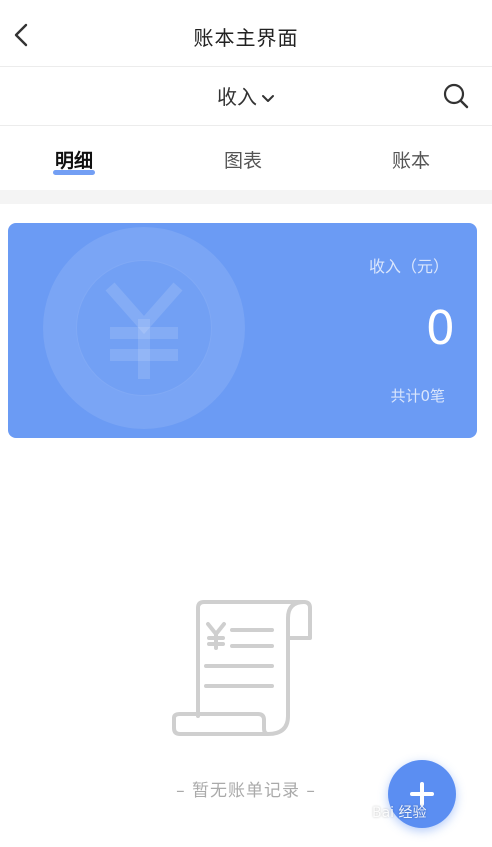 This screenshot has height=847, width=492. Describe the element at coordinates (456, 96) in the screenshot. I see `search-icon` at that location.